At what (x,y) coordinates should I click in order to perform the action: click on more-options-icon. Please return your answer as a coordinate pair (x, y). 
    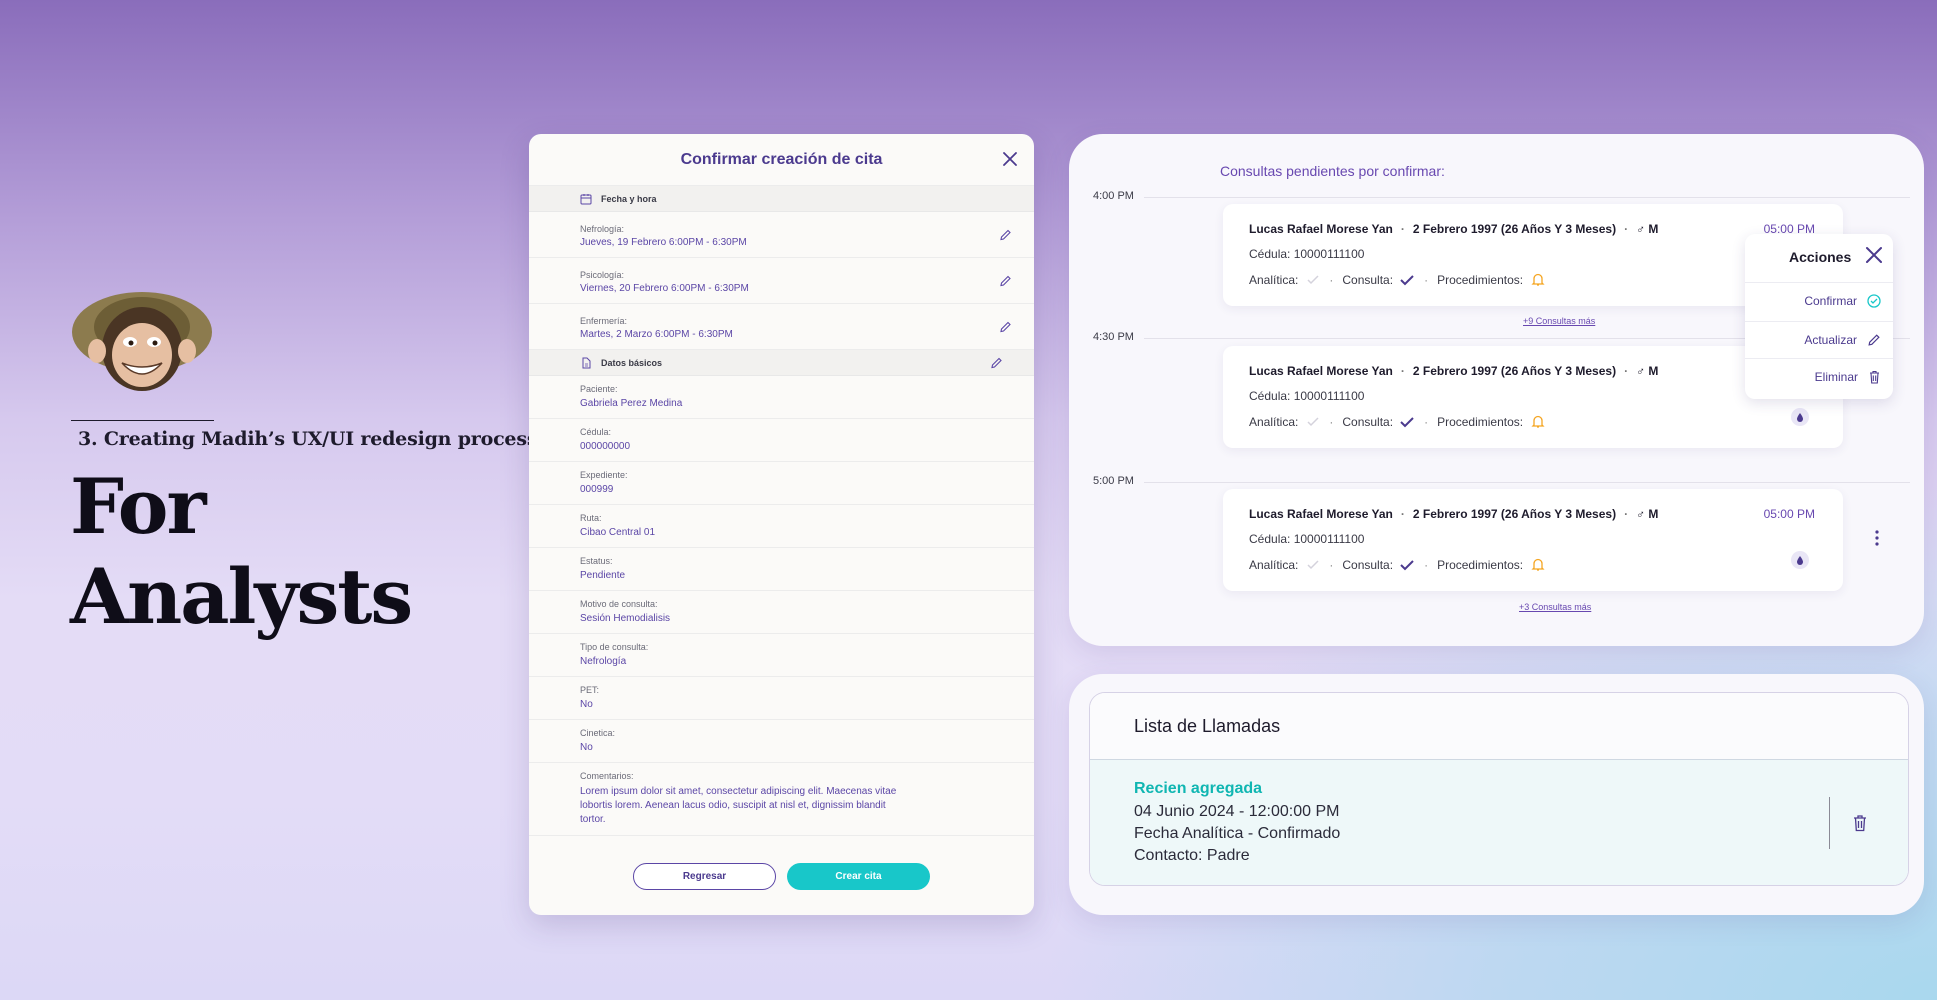
    Looking at the image, I should click on (1877, 538).